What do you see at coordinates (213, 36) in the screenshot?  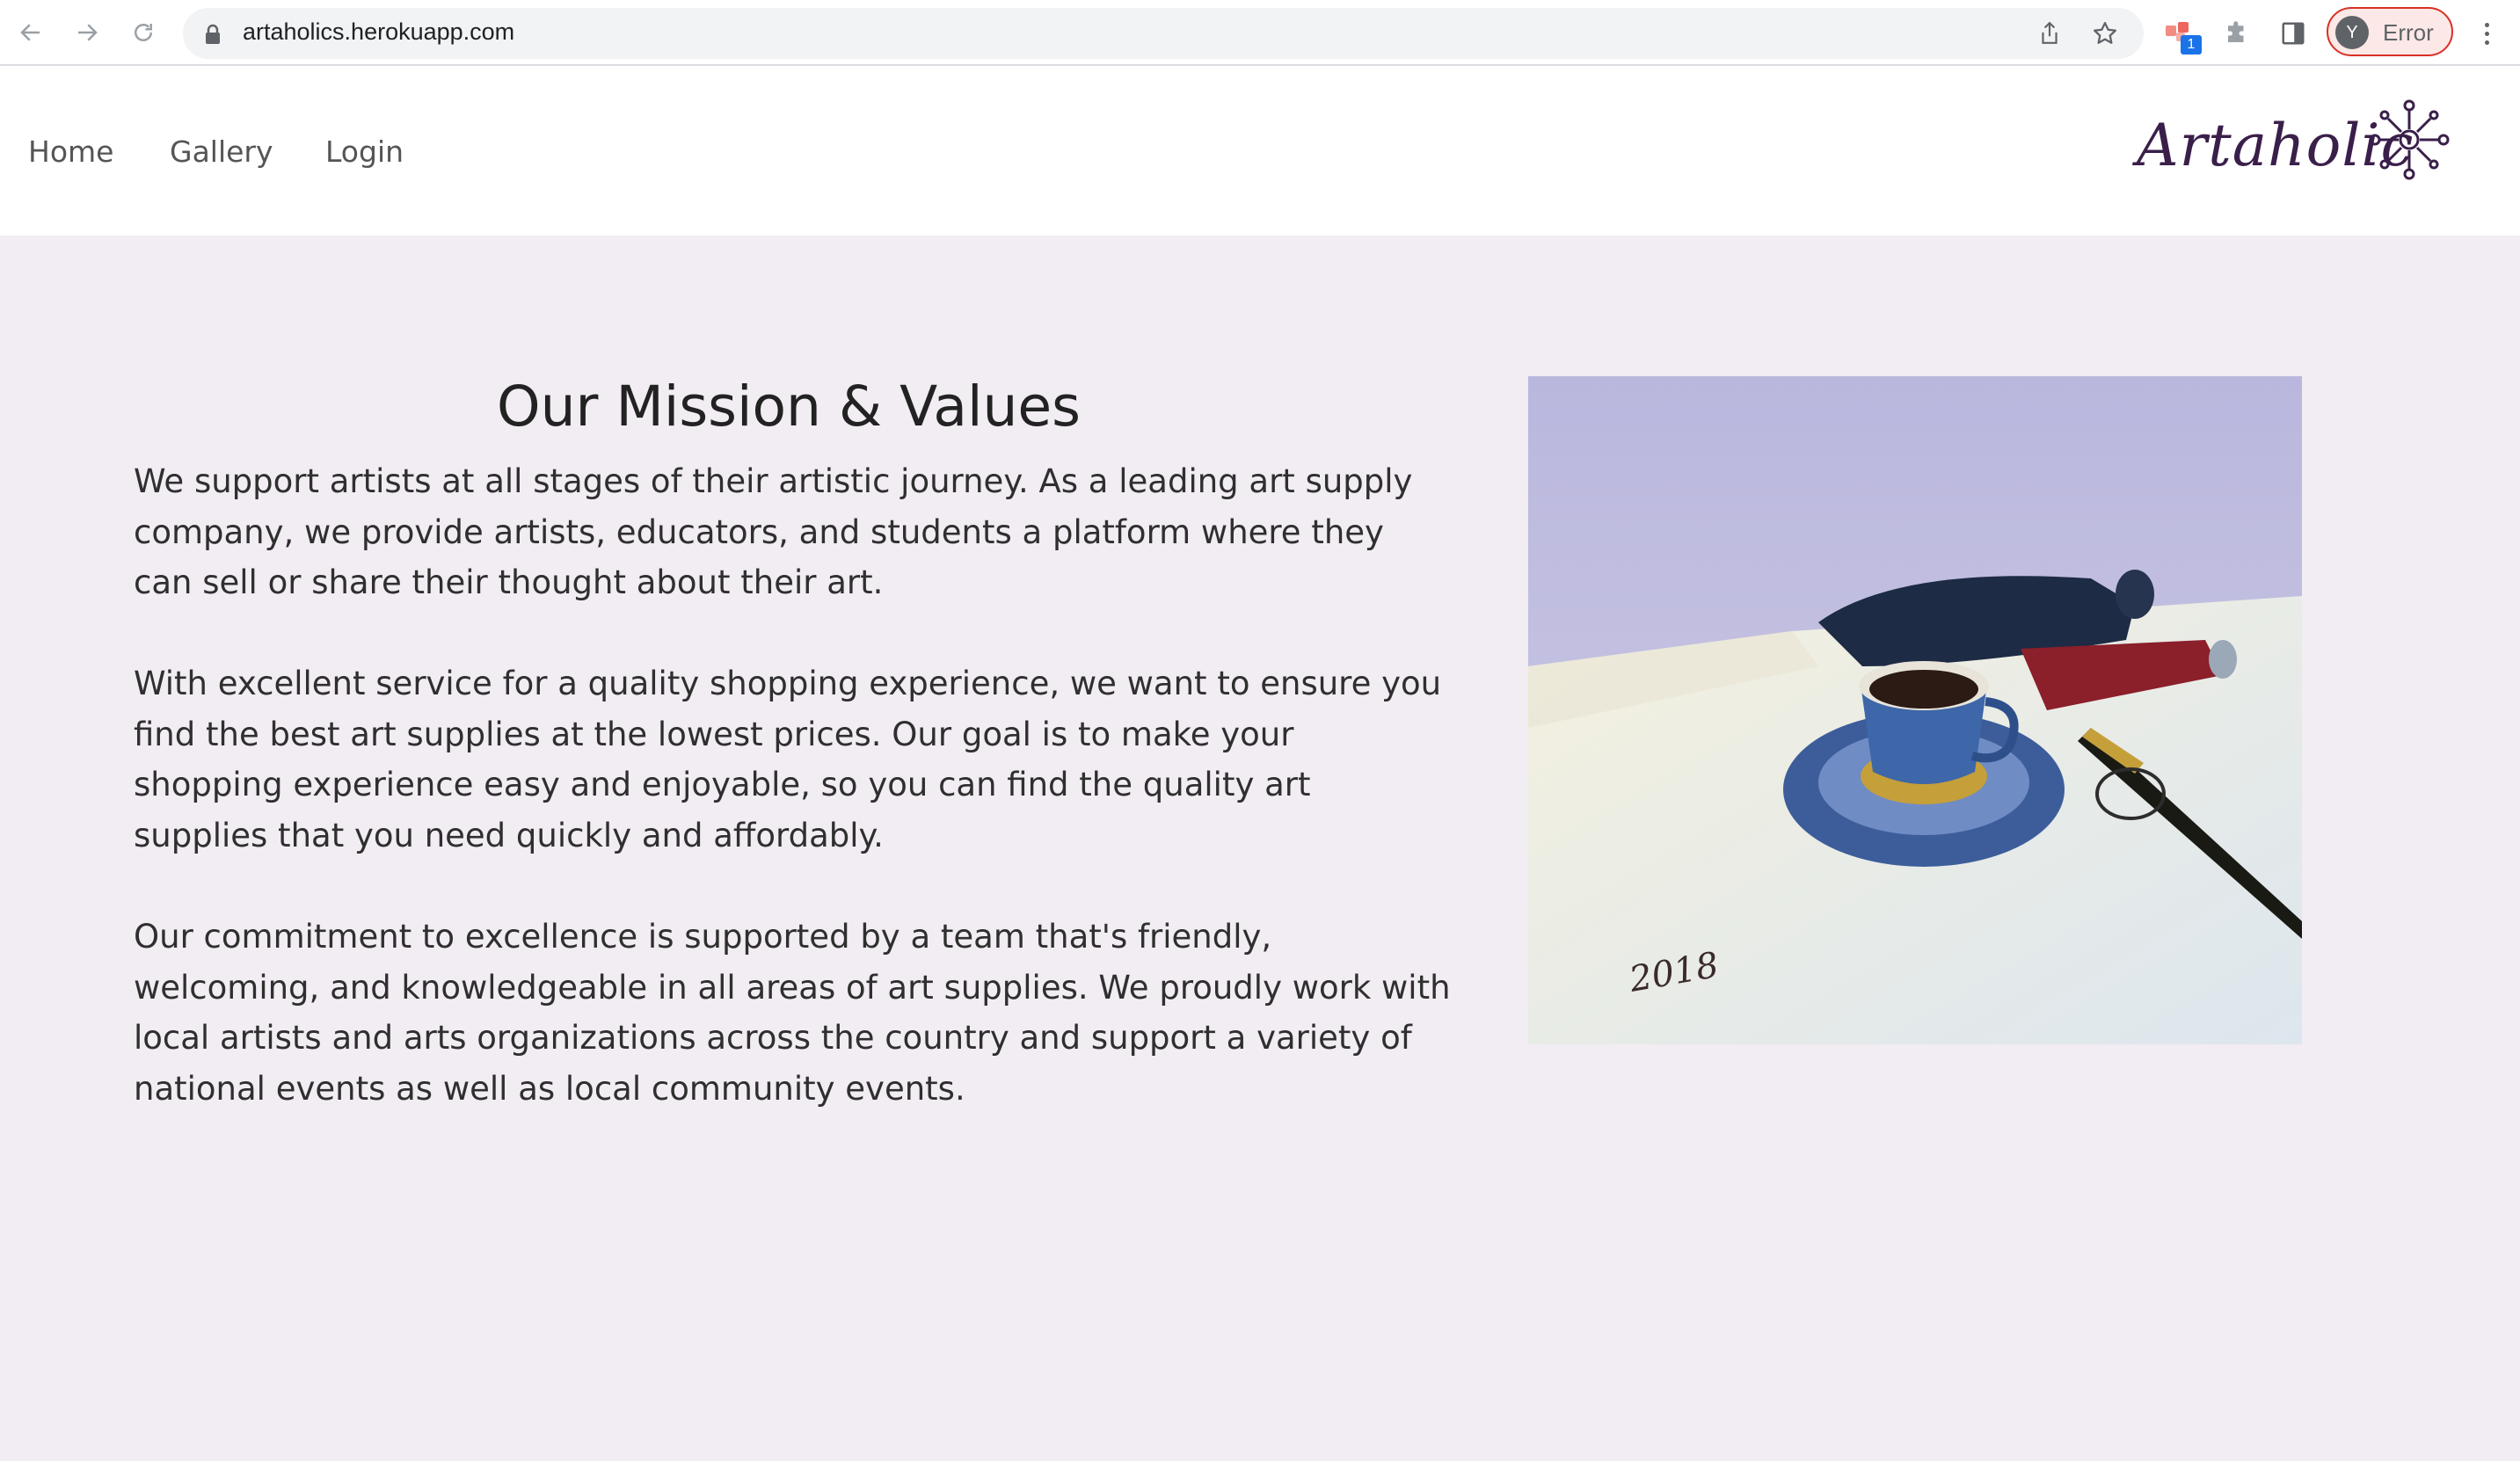 I see `lock-icon` at bounding box center [213, 36].